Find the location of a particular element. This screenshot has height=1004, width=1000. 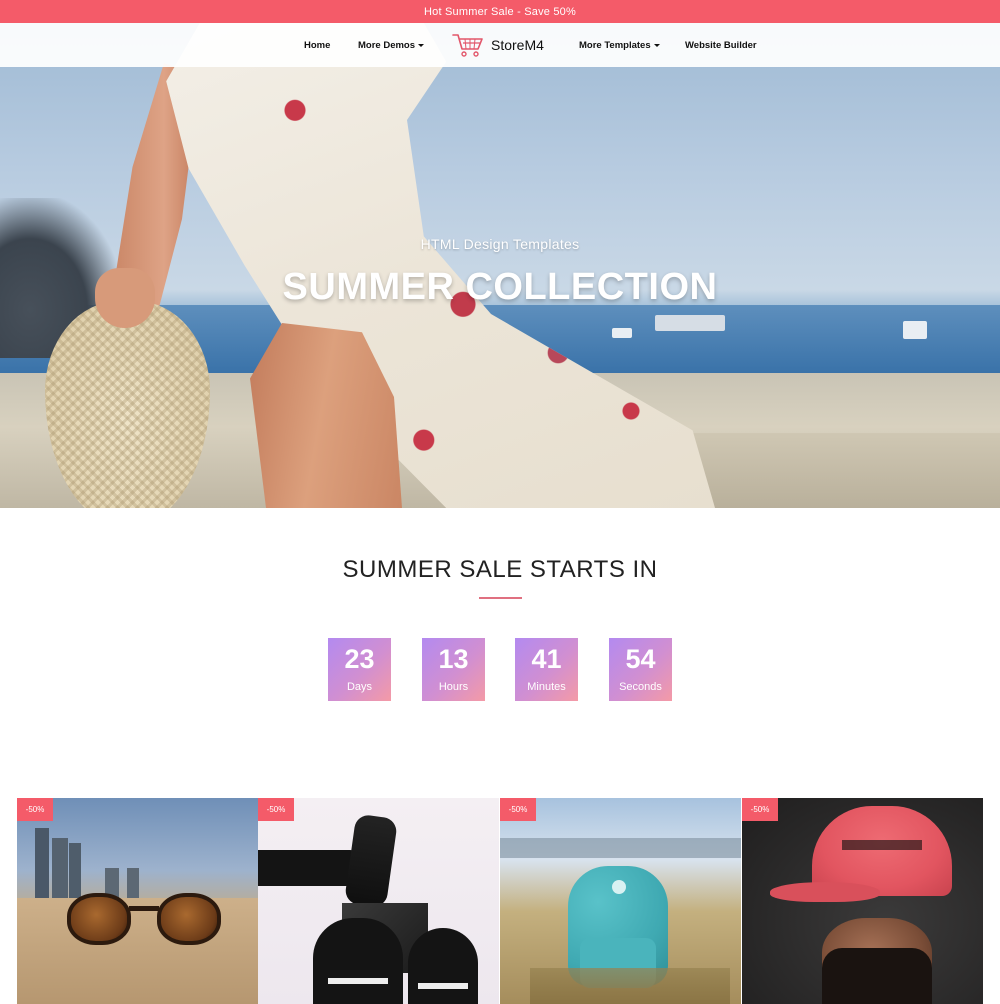

top-promo-banner: Hot Summer Sale - Save 50% is located at coordinates (500, 11).